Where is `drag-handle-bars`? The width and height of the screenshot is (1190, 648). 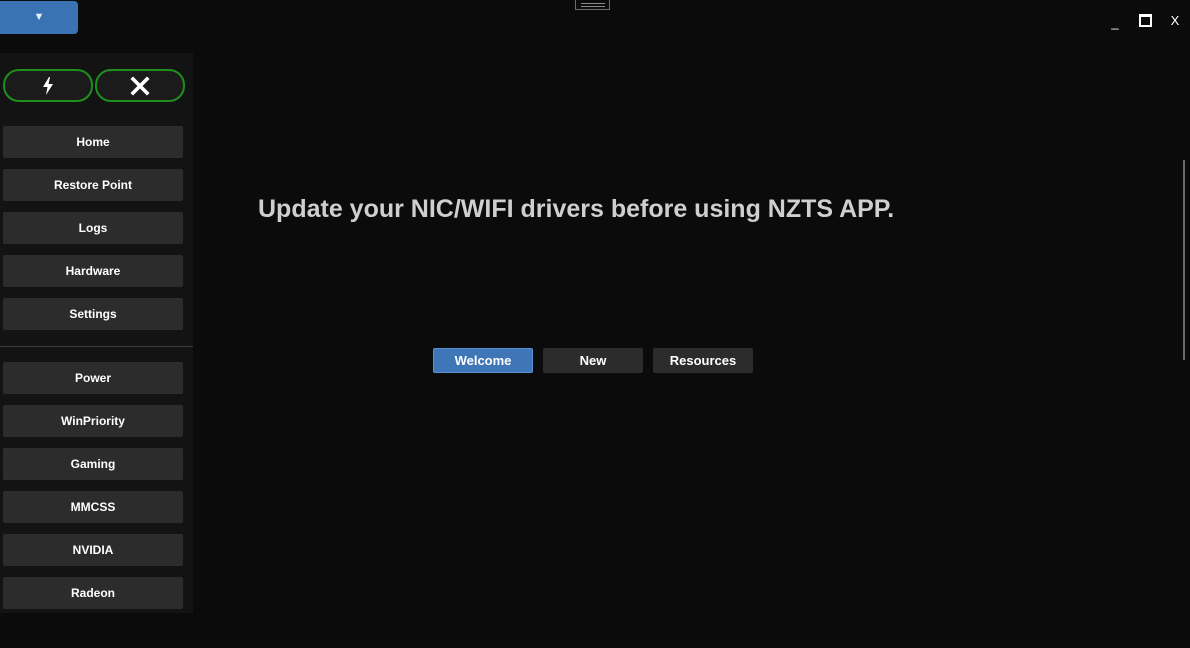
drag-handle-bars is located at coordinates (592, 4).